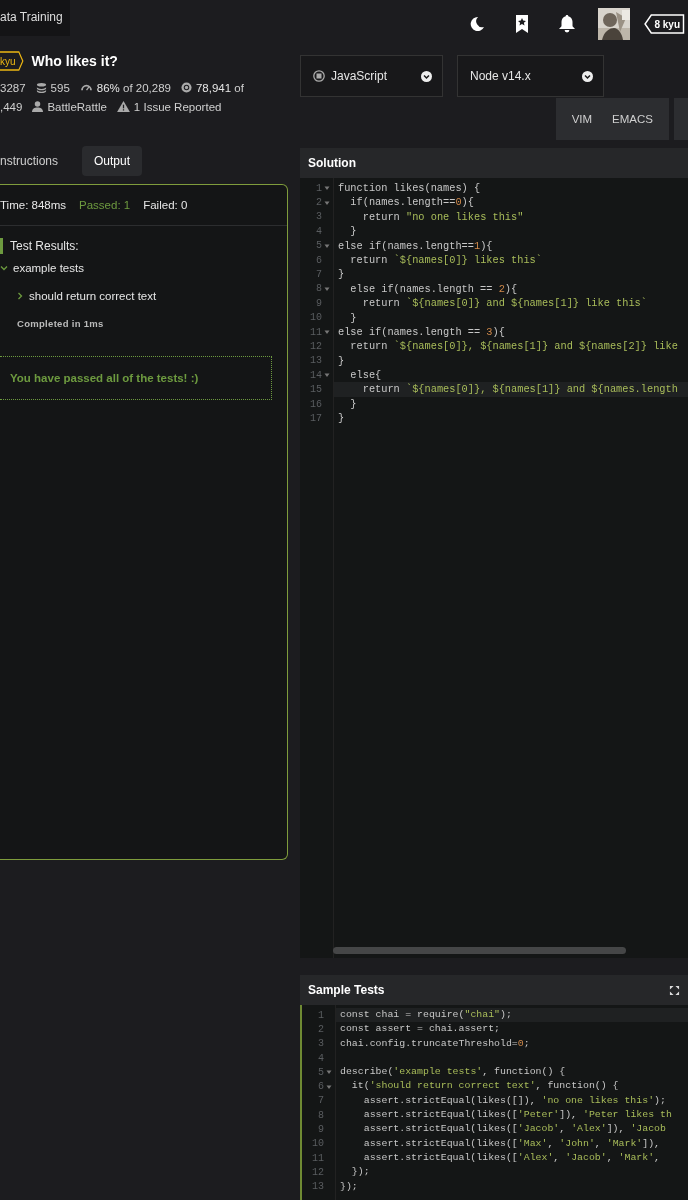 This screenshot has width=688, height=1200. What do you see at coordinates (165, 205) in the screenshot?
I see `failed-count: Failed: 0` at bounding box center [165, 205].